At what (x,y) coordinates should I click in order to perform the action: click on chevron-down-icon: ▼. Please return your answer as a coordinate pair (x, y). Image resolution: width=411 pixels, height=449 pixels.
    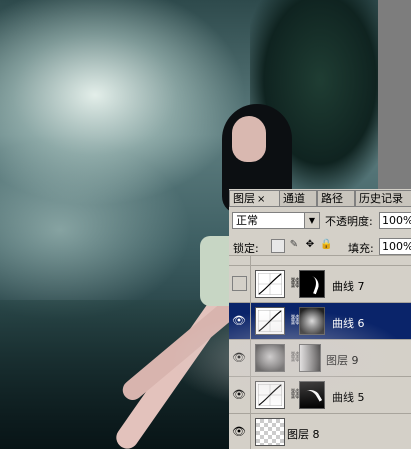
    Looking at the image, I should click on (311, 220).